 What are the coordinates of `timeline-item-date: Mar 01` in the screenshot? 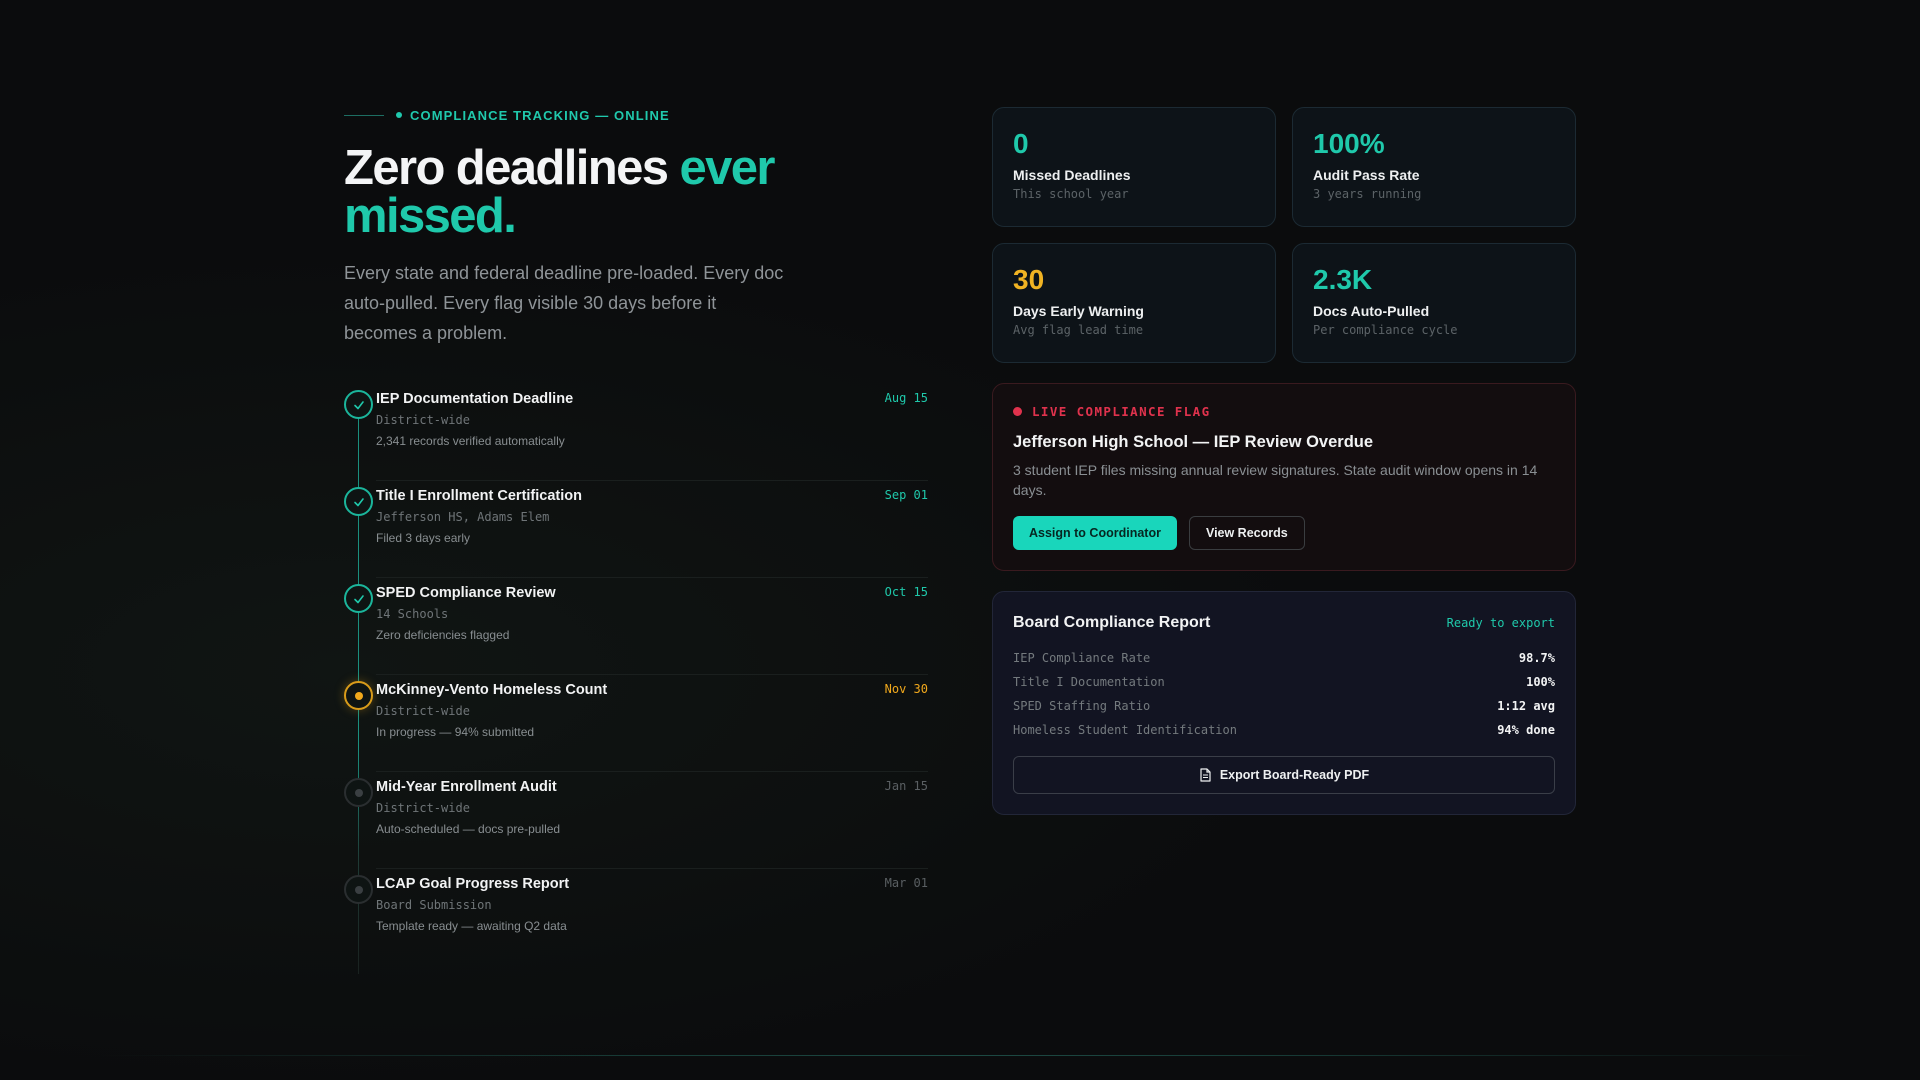 It's located at (906, 883).